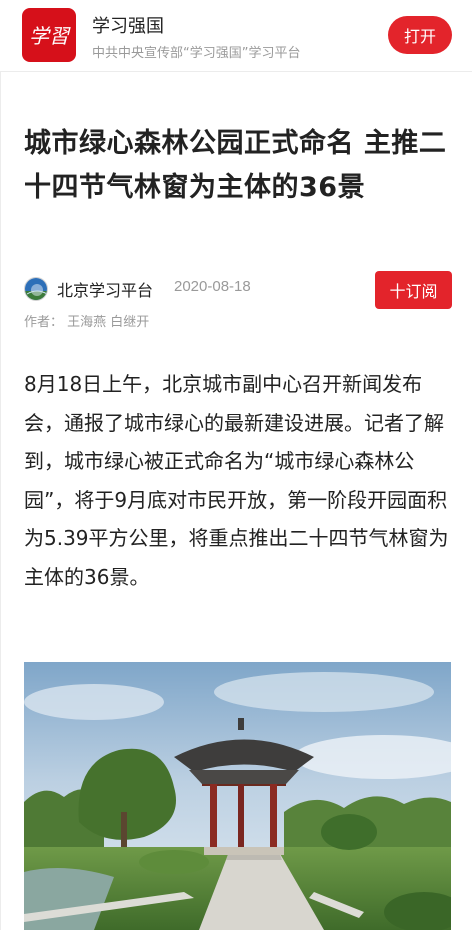  I want to click on app-subtitle: 中共中央宣传部“学习强国”学习平台, so click(196, 53).